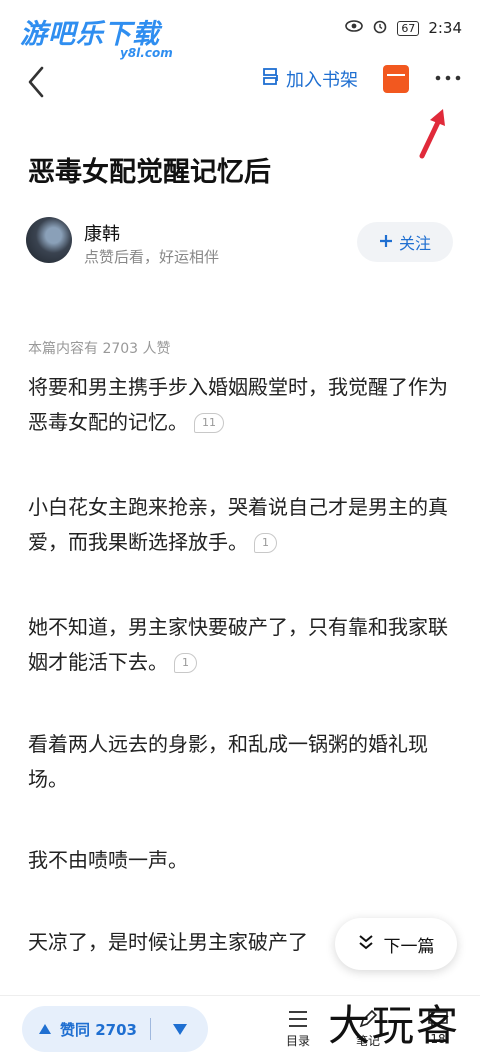 This screenshot has width=480, height=1062. Describe the element at coordinates (98, 1029) in the screenshot. I see `upvote-label: 赞同 2703` at that location.